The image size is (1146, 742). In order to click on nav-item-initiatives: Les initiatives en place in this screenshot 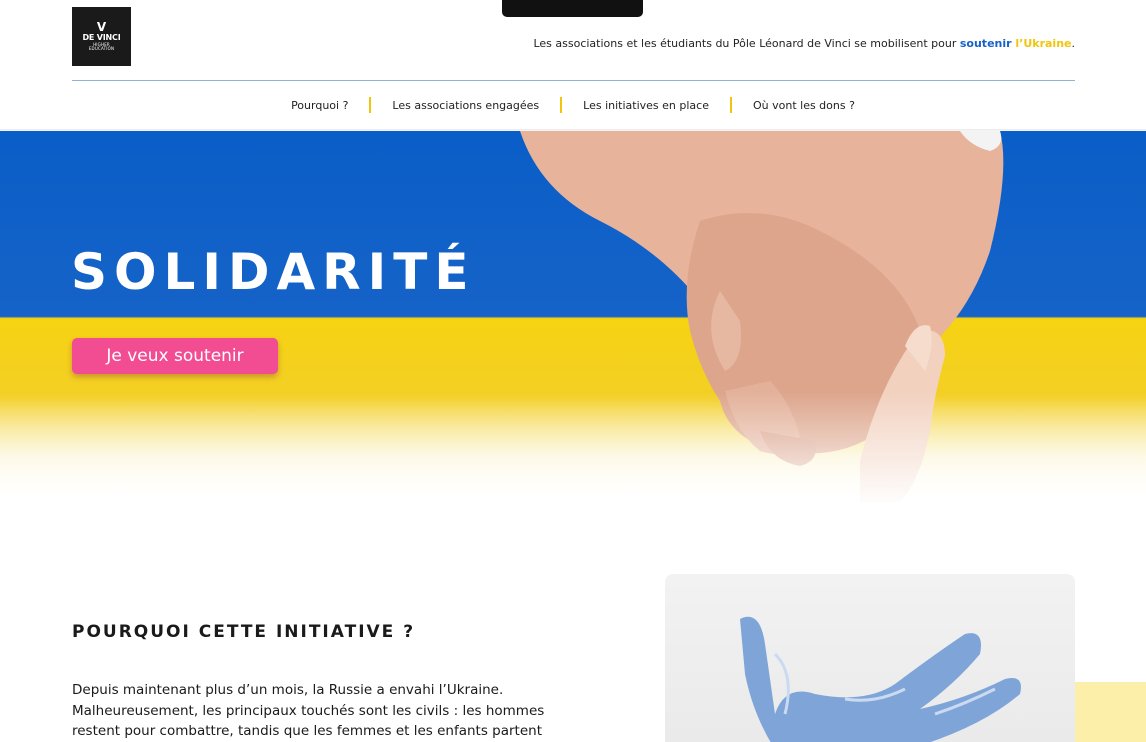, I will do `click(646, 105)`.